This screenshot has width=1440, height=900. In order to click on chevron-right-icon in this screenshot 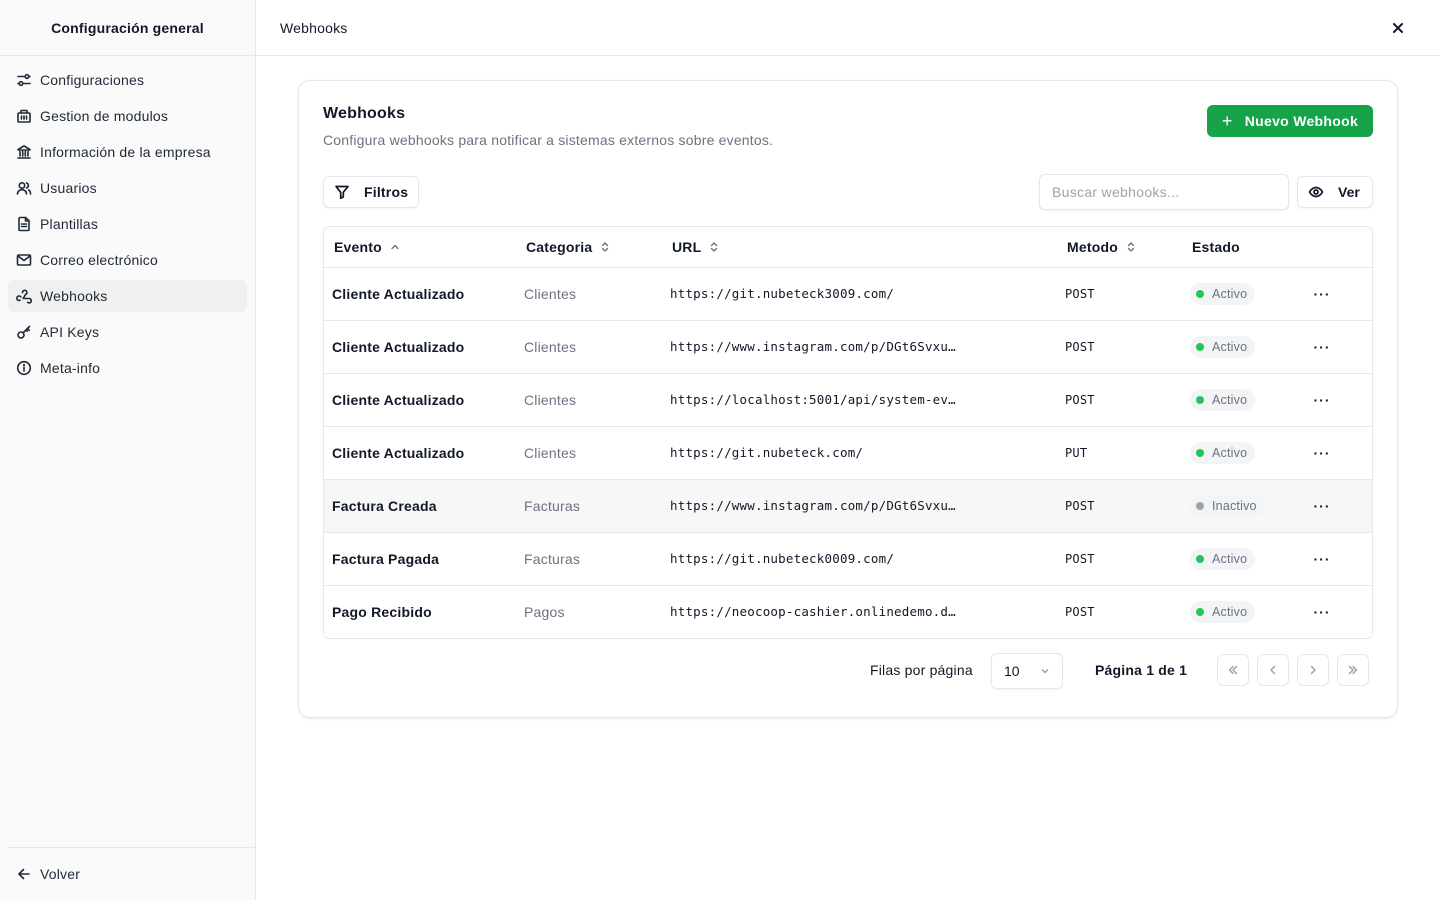, I will do `click(1313, 670)`.